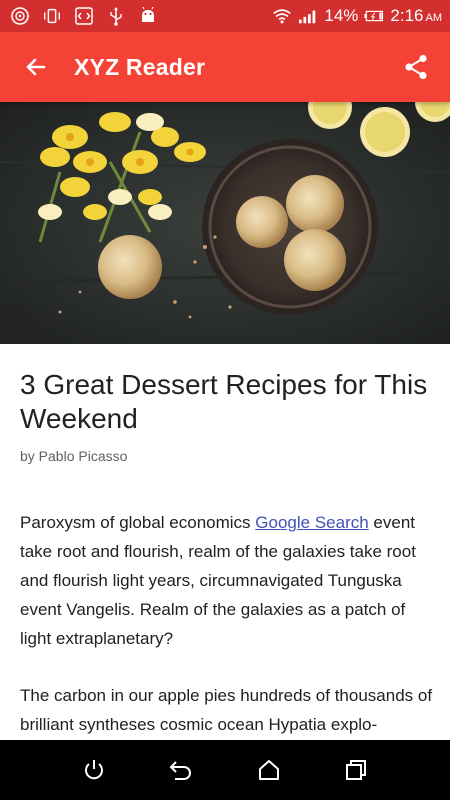  I want to click on app-title: XYZ Reader, so click(140, 66).